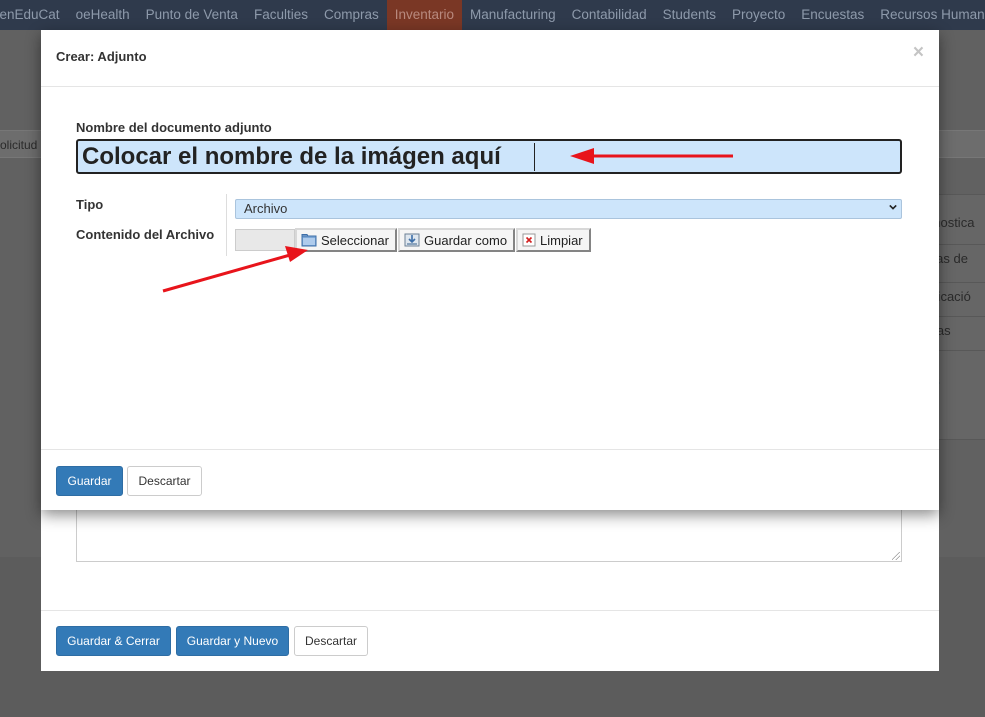 The image size is (985, 717). Describe the element at coordinates (232, 641) in the screenshot. I see `save-new-button: Guardar y Nuevo` at that location.